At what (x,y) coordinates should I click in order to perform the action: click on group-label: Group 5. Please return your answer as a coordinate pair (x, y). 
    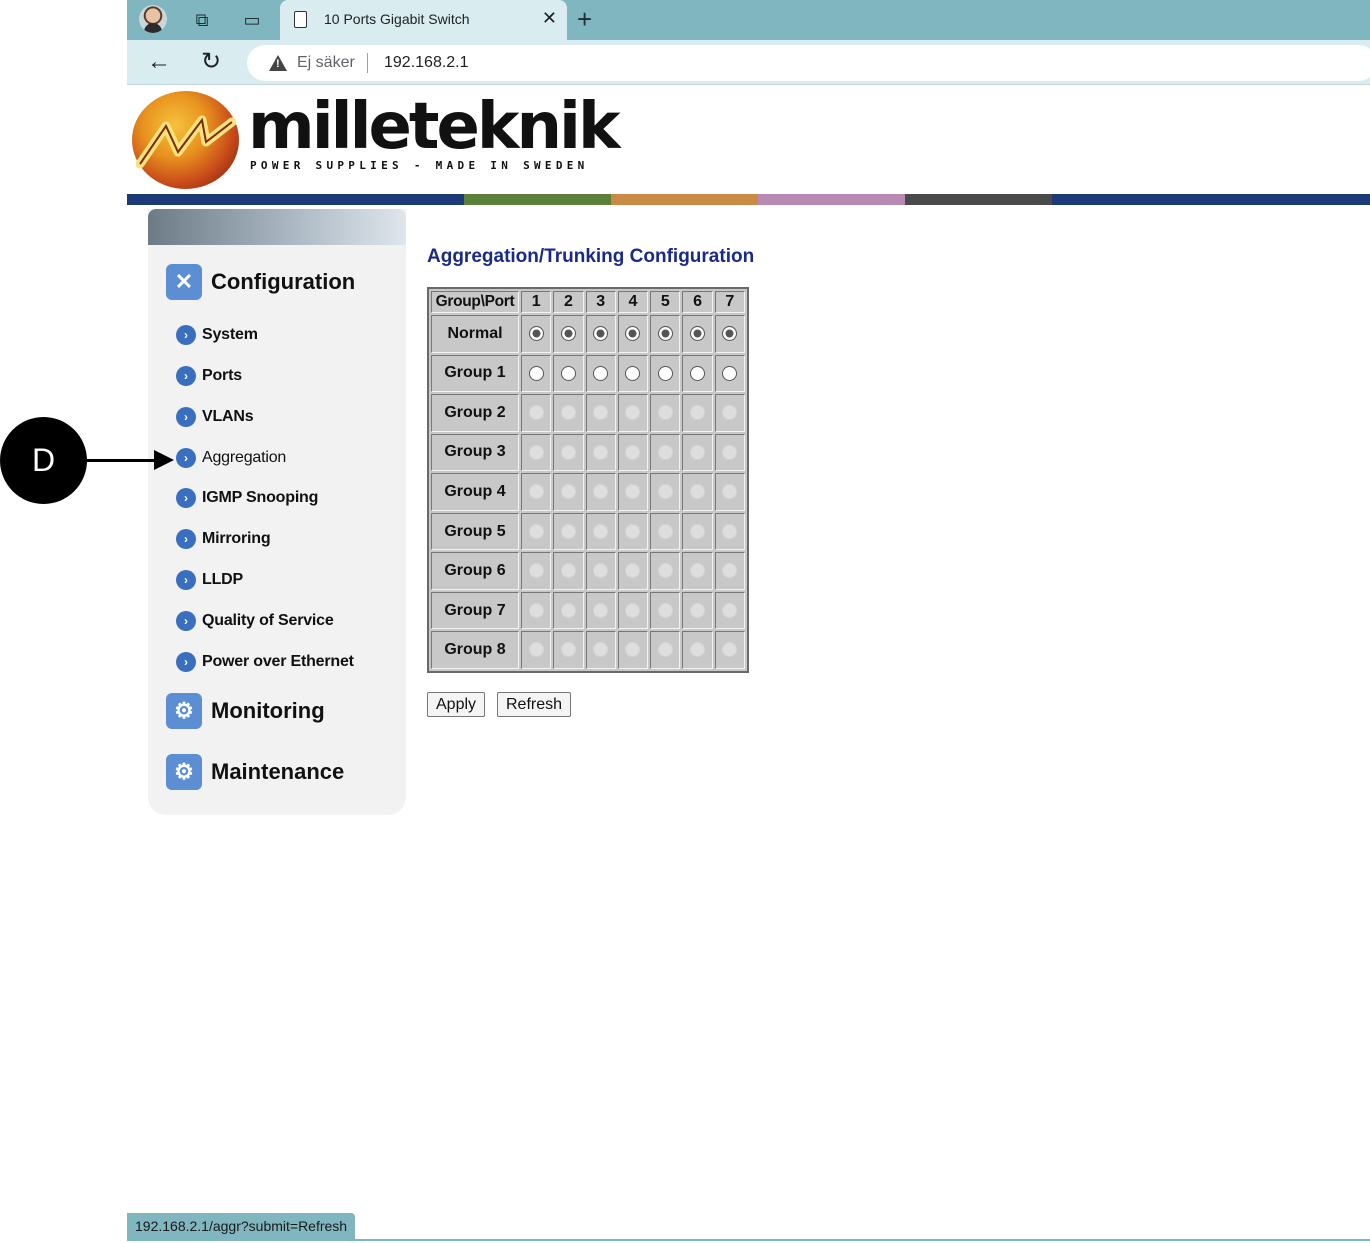
    Looking at the image, I should click on (475, 531).